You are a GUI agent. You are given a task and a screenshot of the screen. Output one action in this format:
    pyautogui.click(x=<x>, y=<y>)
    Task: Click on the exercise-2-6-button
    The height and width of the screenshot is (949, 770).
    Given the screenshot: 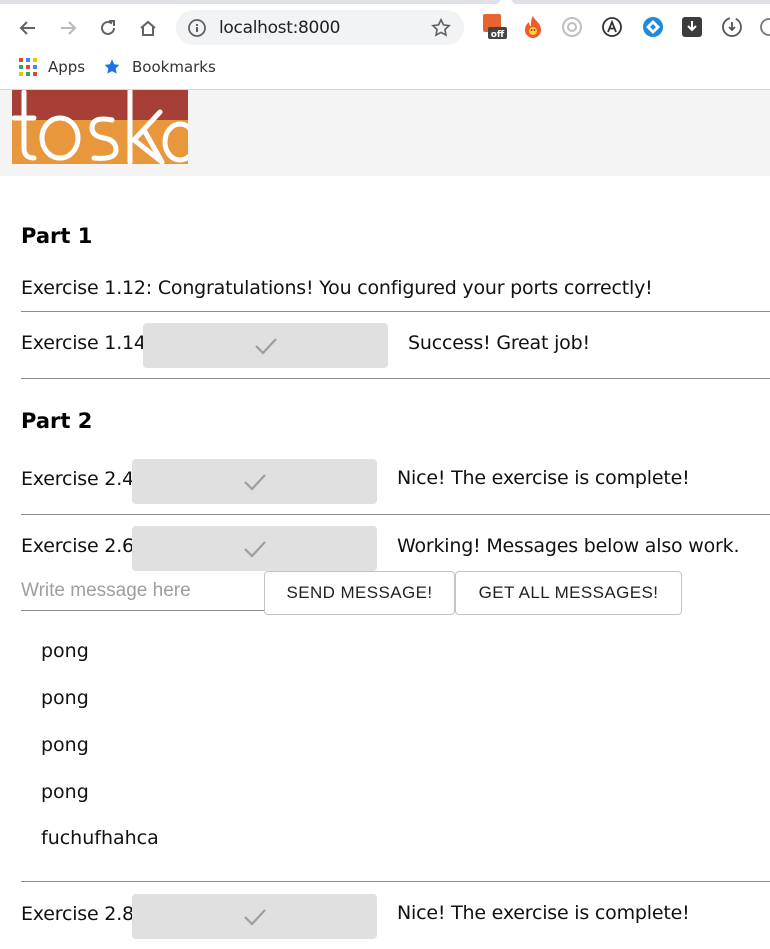 What is the action you would take?
    pyautogui.click(x=254, y=548)
    